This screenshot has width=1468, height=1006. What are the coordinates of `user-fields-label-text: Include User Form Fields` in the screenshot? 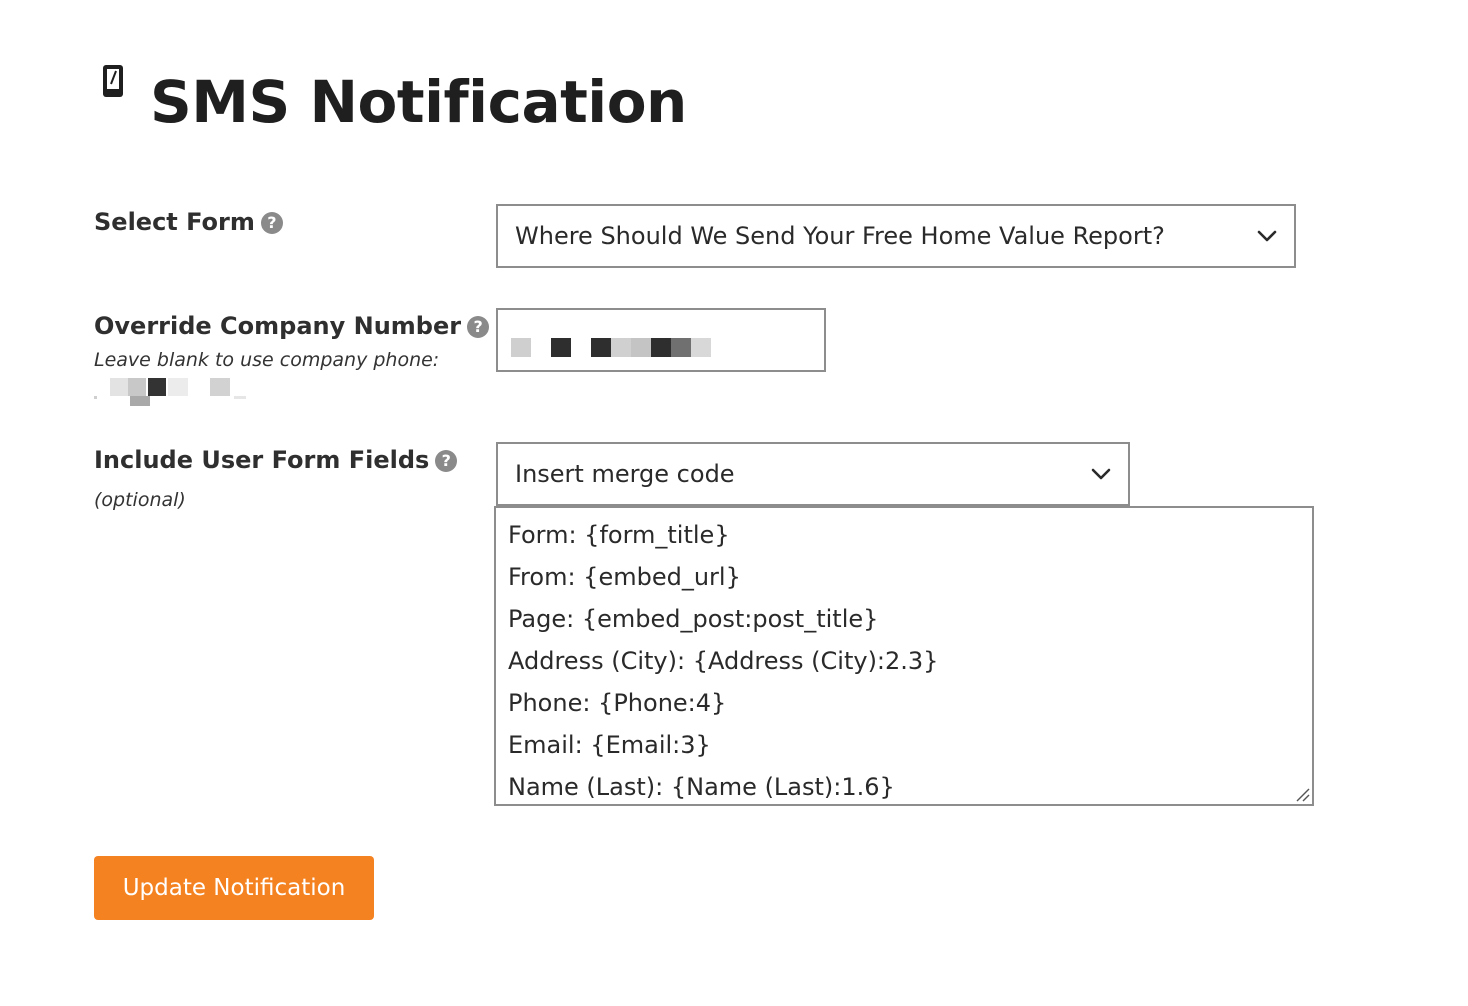 It's located at (262, 460).